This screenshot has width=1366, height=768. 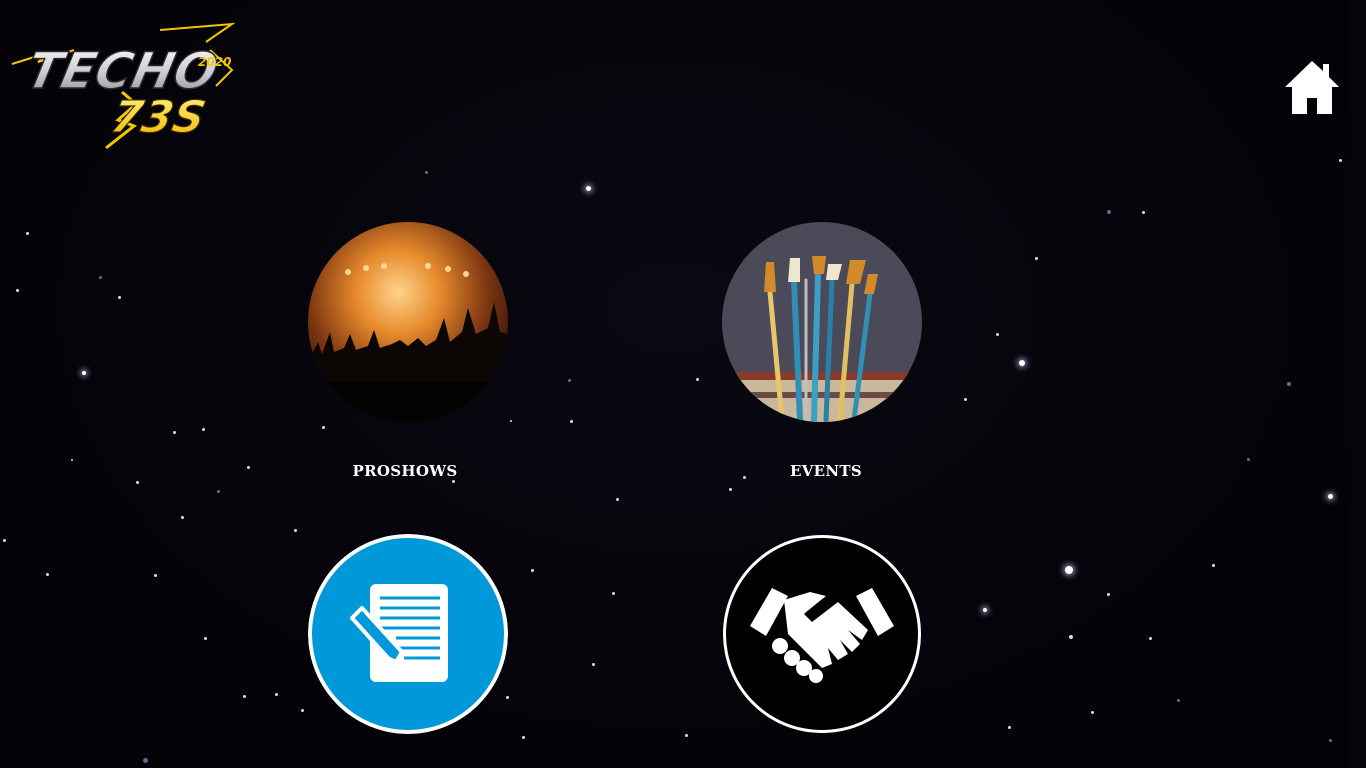 I want to click on logo-text-number: 73S, so click(x=158, y=117).